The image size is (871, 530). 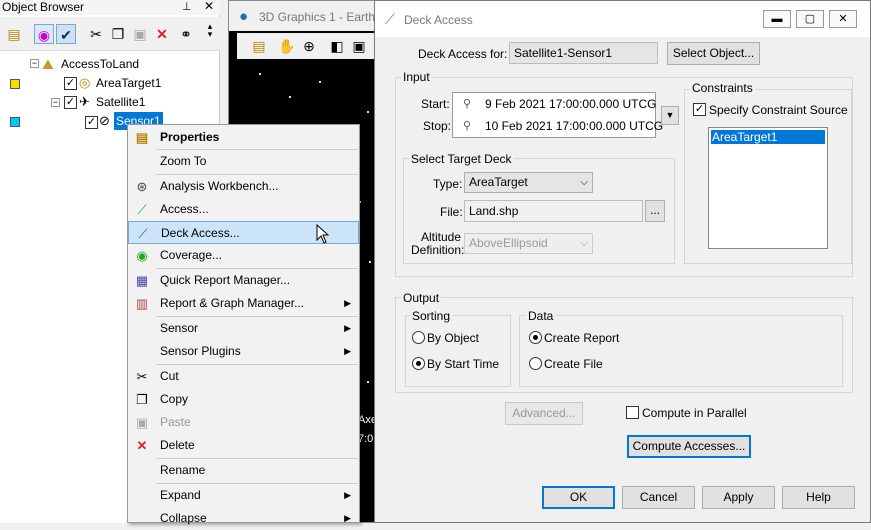 What do you see at coordinates (177, 445) in the screenshot?
I see `menu-label: Delete` at bounding box center [177, 445].